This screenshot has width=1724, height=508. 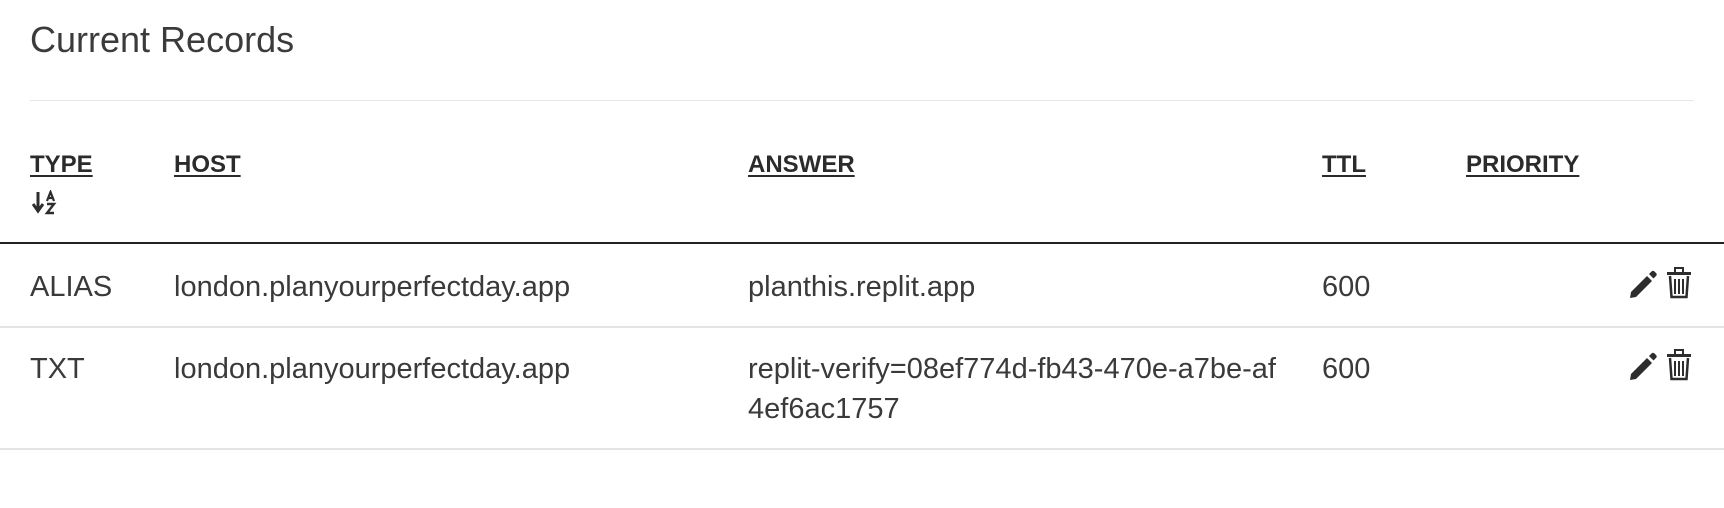 What do you see at coordinates (862, 100) in the screenshot?
I see `title-divider` at bounding box center [862, 100].